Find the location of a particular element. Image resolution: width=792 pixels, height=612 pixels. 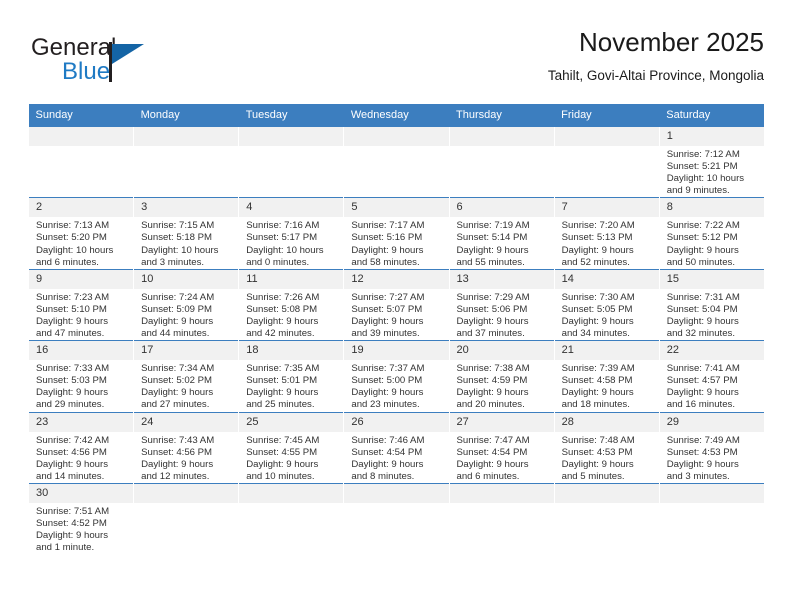

daylight-text-line2: and 5 minutes. is located at coordinates (593, 476).